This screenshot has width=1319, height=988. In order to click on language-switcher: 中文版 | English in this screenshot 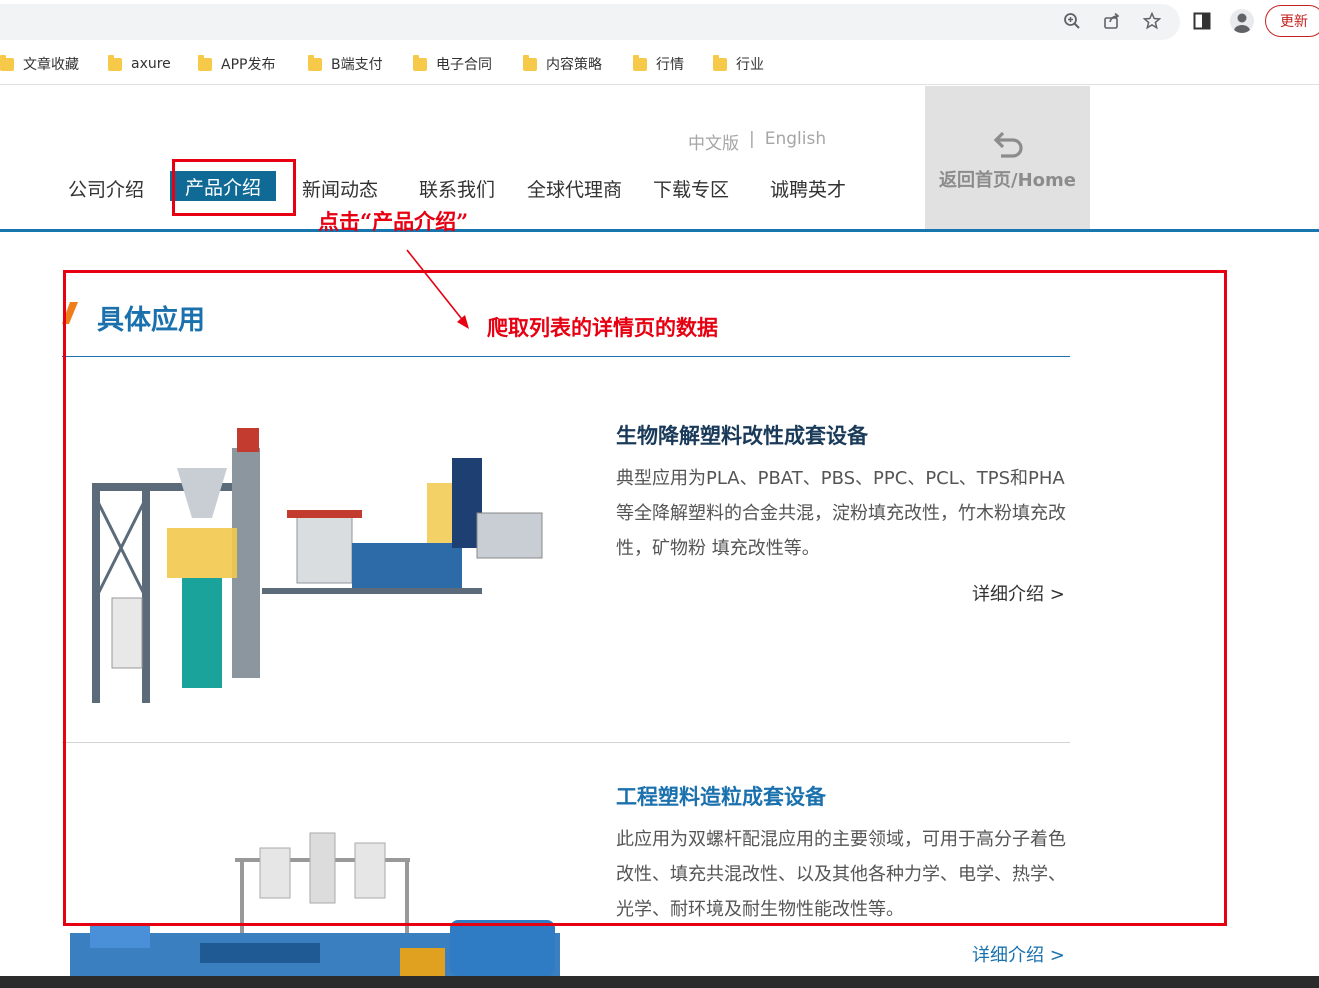, I will do `click(757, 141)`.